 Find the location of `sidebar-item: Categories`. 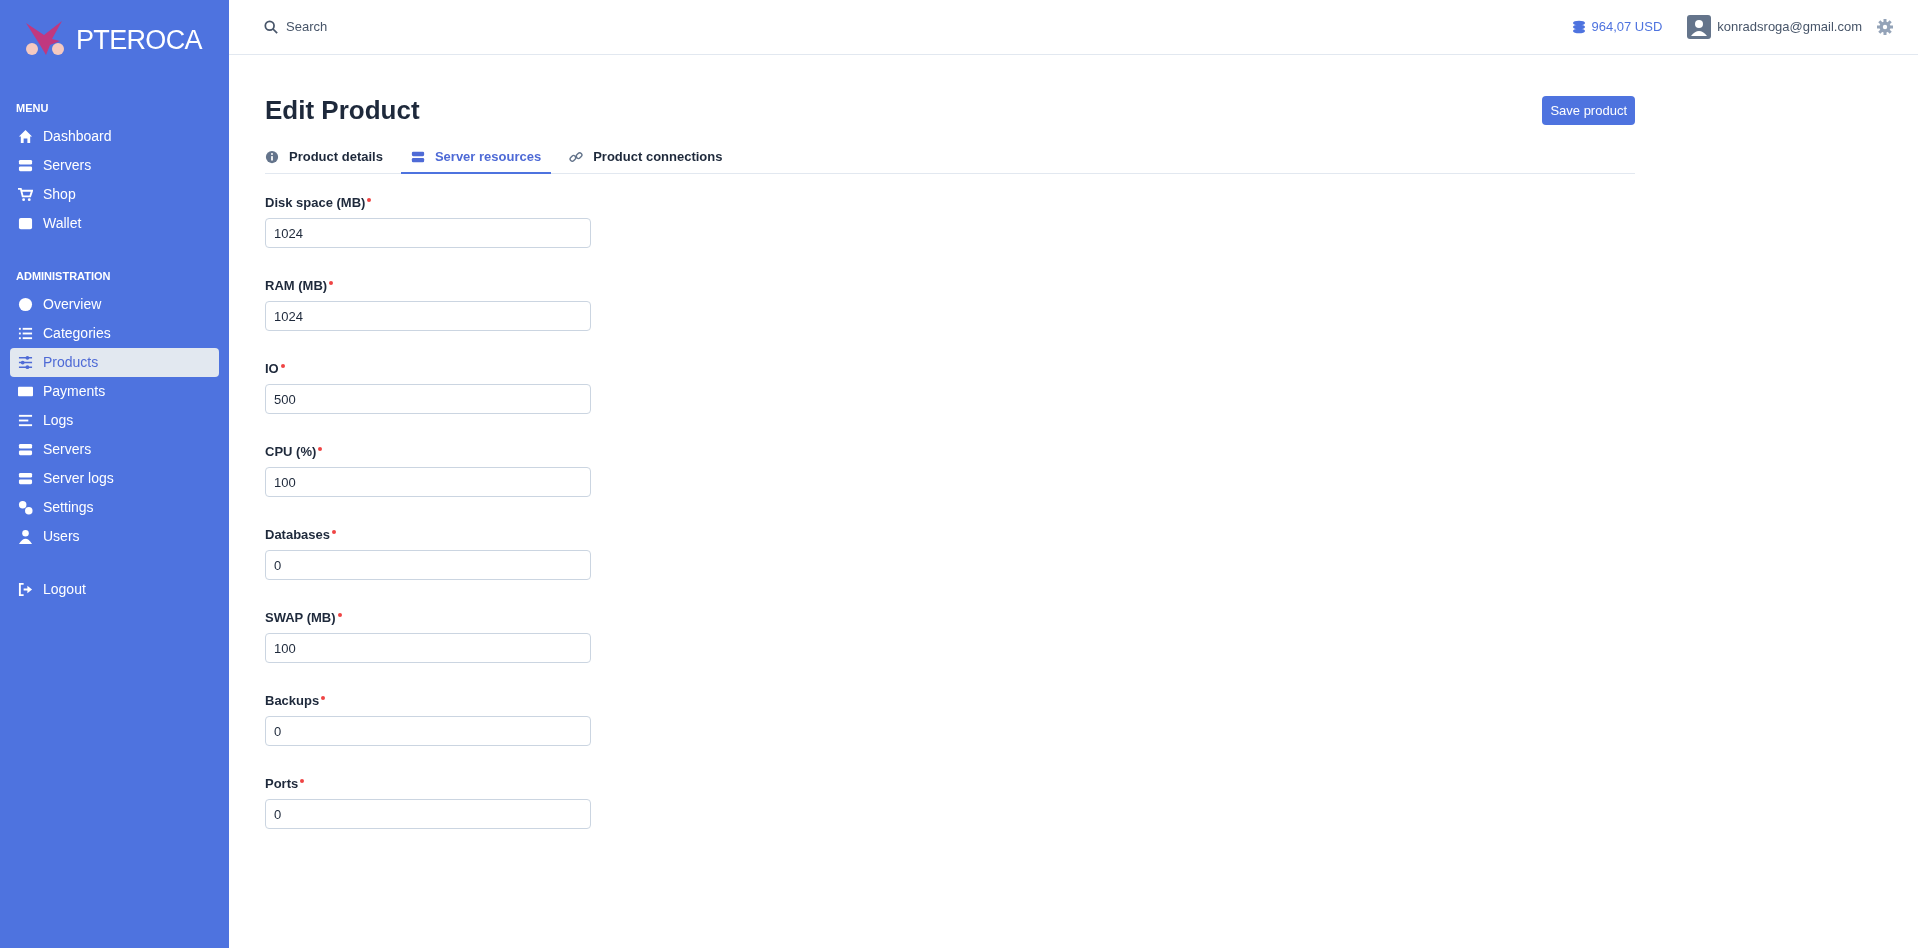

sidebar-item: Categories is located at coordinates (114, 333).